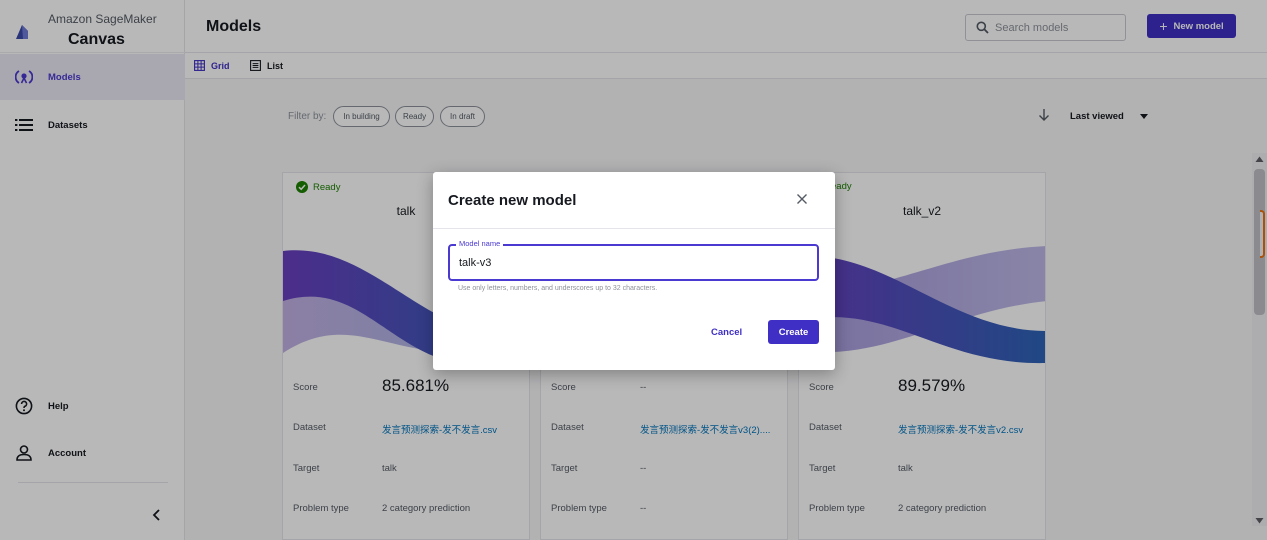 This screenshot has height=540, width=1267. What do you see at coordinates (512, 200) in the screenshot?
I see `dialog-title: Create new model` at bounding box center [512, 200].